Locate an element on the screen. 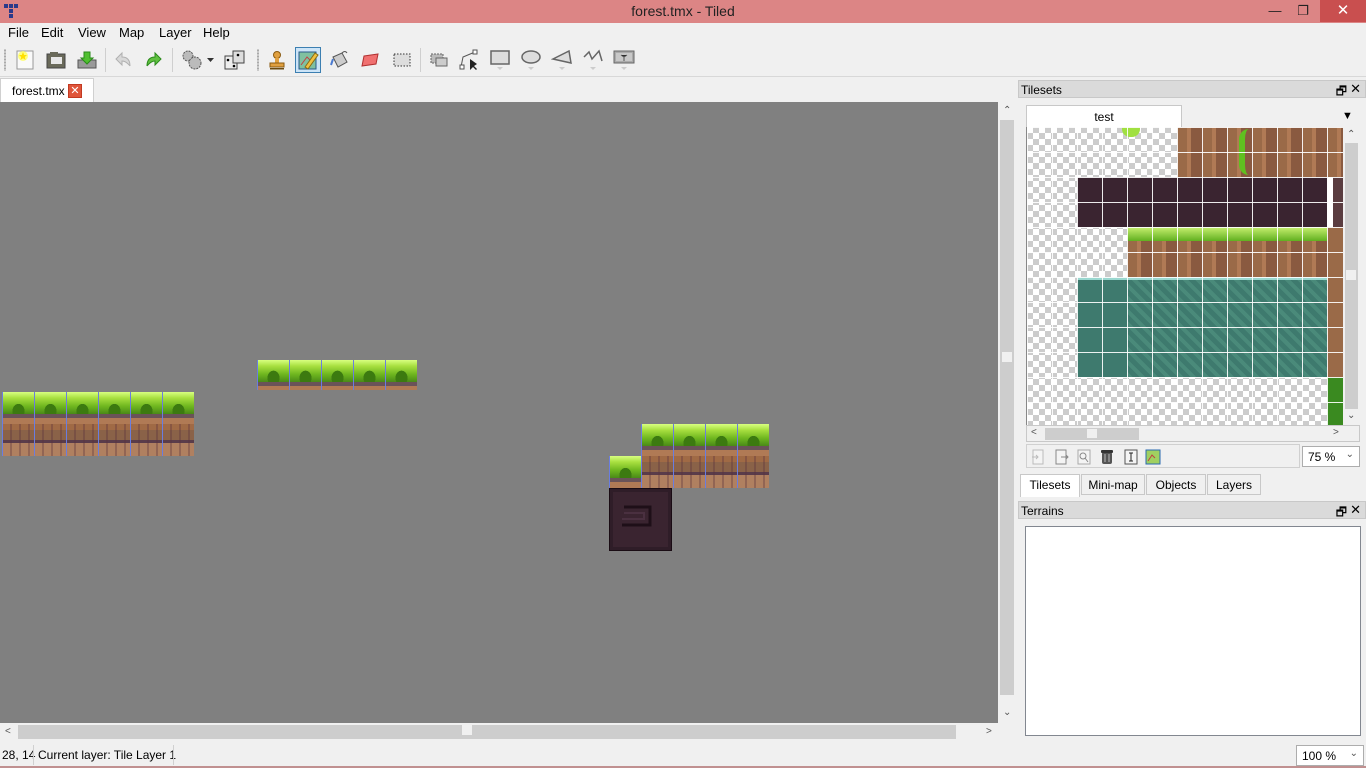 The width and height of the screenshot is (1366, 768). gears-icon is located at coordinates (198, 60).